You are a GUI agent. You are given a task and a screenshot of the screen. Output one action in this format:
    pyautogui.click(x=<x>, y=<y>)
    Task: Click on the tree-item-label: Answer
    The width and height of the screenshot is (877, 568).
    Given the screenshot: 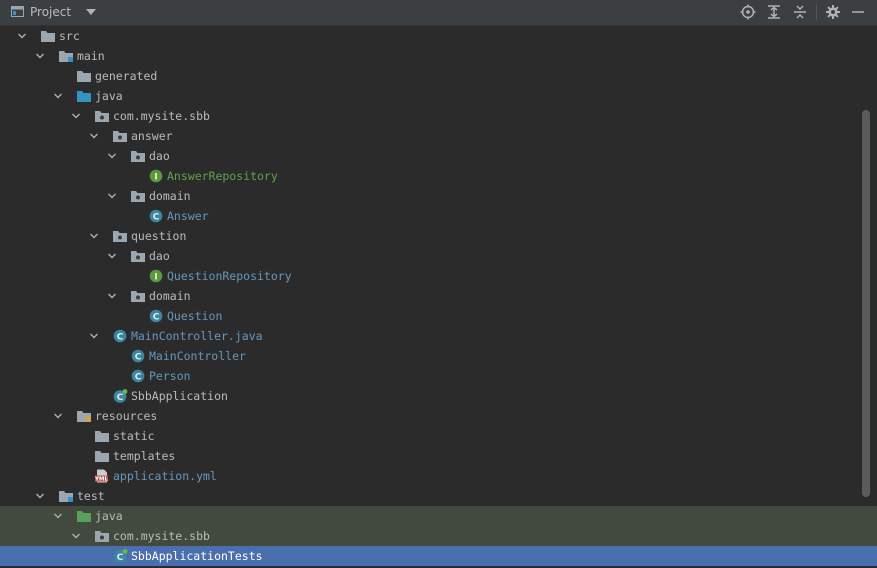 What is the action you would take?
    pyautogui.click(x=188, y=216)
    